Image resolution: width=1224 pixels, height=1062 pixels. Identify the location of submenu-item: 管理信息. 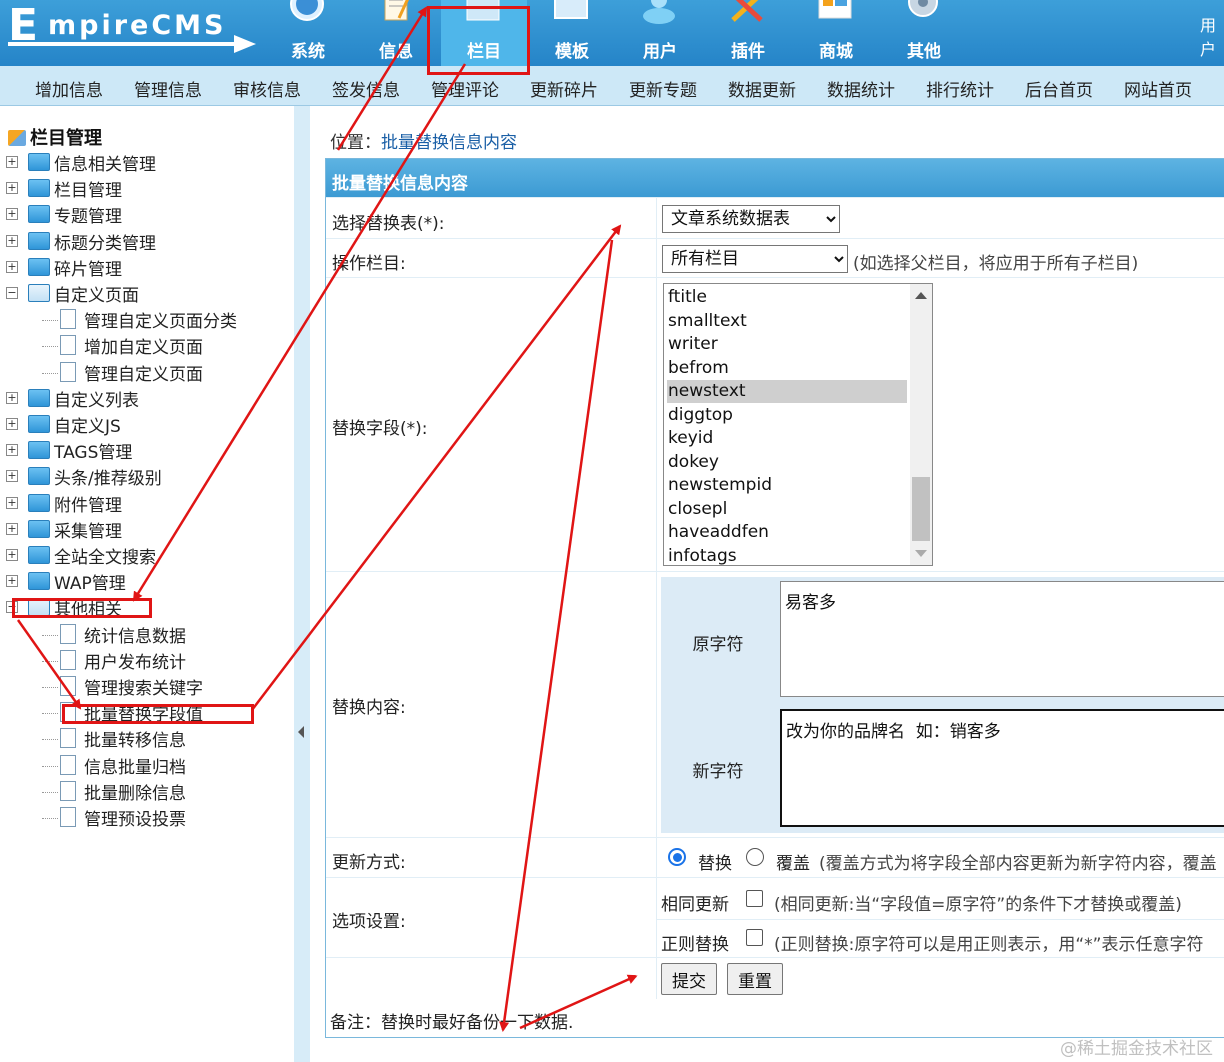
(168, 88).